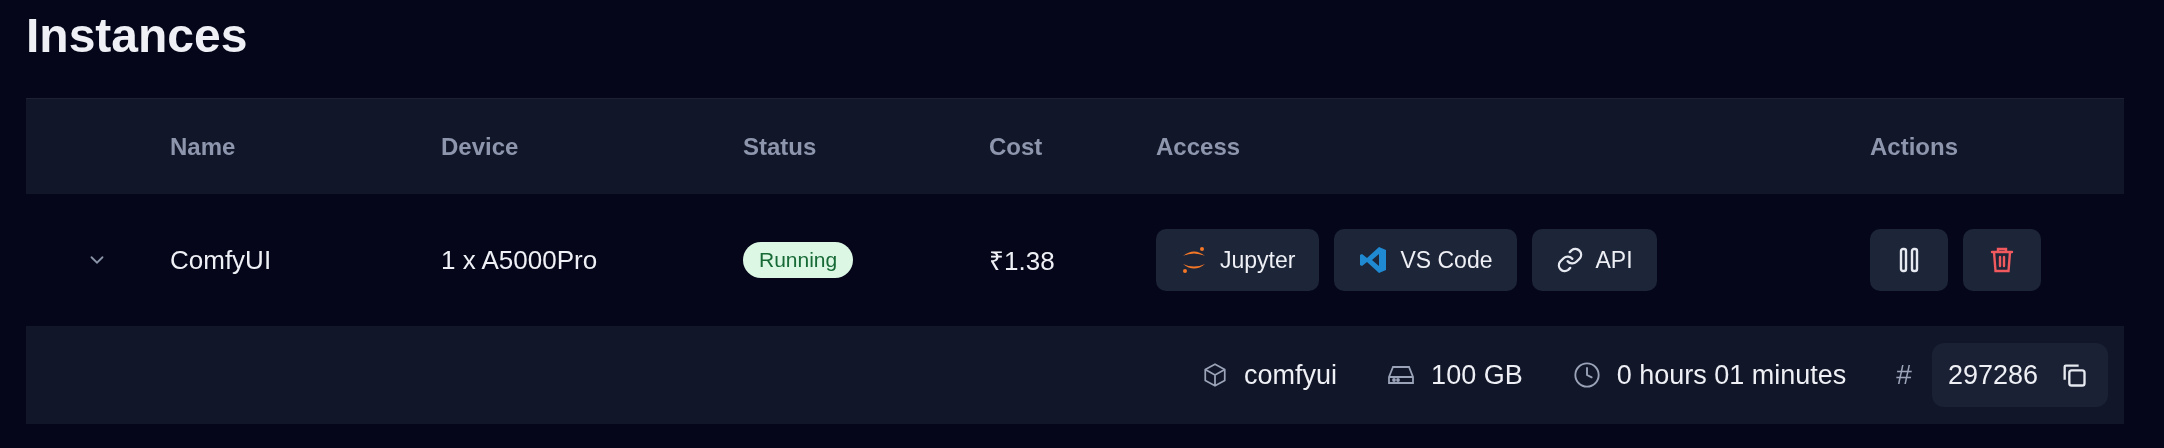 Image resolution: width=2164 pixels, height=448 pixels. I want to click on code-editor-icon, so click(1373, 260).